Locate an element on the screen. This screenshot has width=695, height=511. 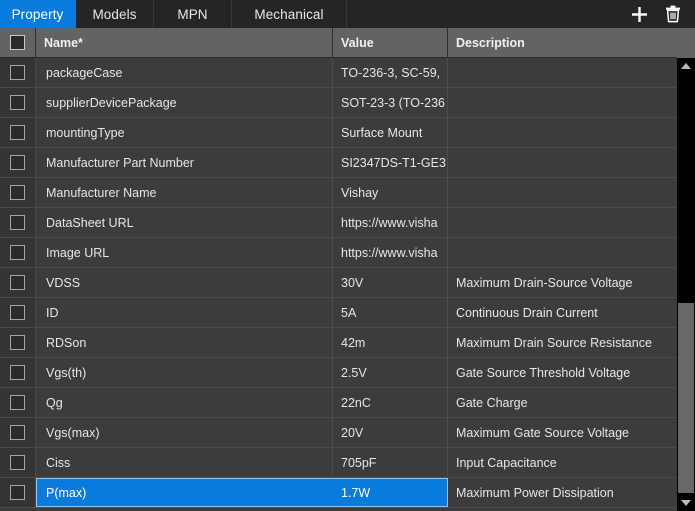
tab-mpn: MPN is located at coordinates (193, 14).